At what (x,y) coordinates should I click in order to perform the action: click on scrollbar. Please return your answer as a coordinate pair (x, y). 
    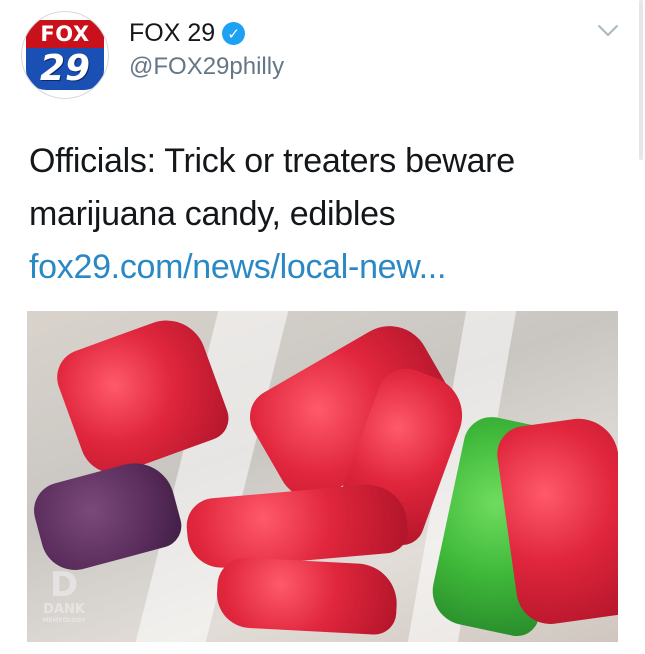
    Looking at the image, I should click on (641, 80).